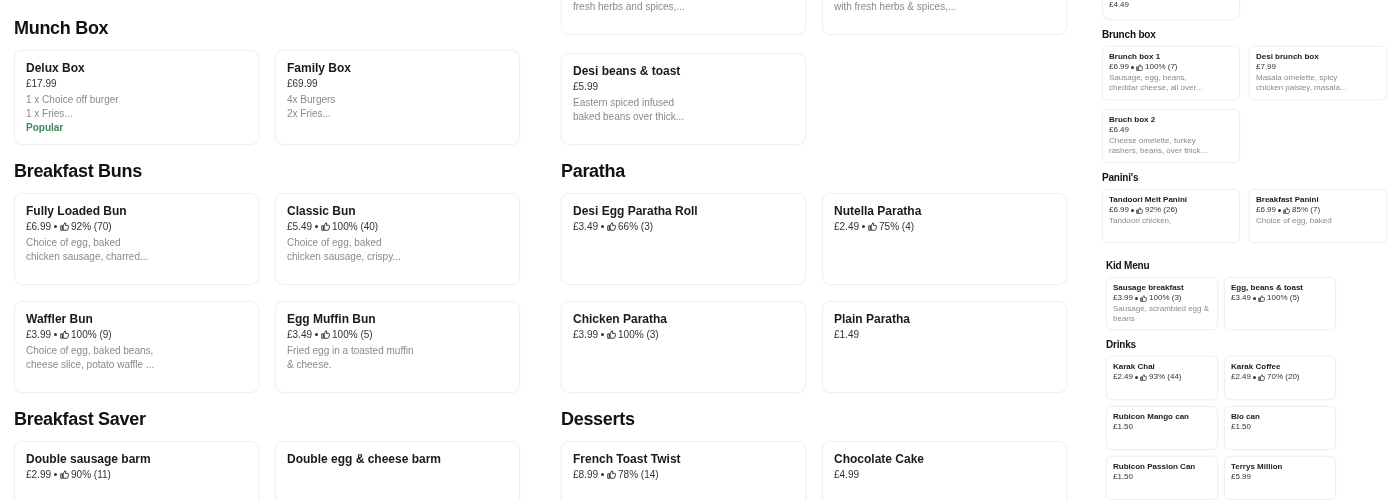 This screenshot has width=1400, height=500. What do you see at coordinates (1266, 210) in the screenshot?
I see `item-price: £6.99` at bounding box center [1266, 210].